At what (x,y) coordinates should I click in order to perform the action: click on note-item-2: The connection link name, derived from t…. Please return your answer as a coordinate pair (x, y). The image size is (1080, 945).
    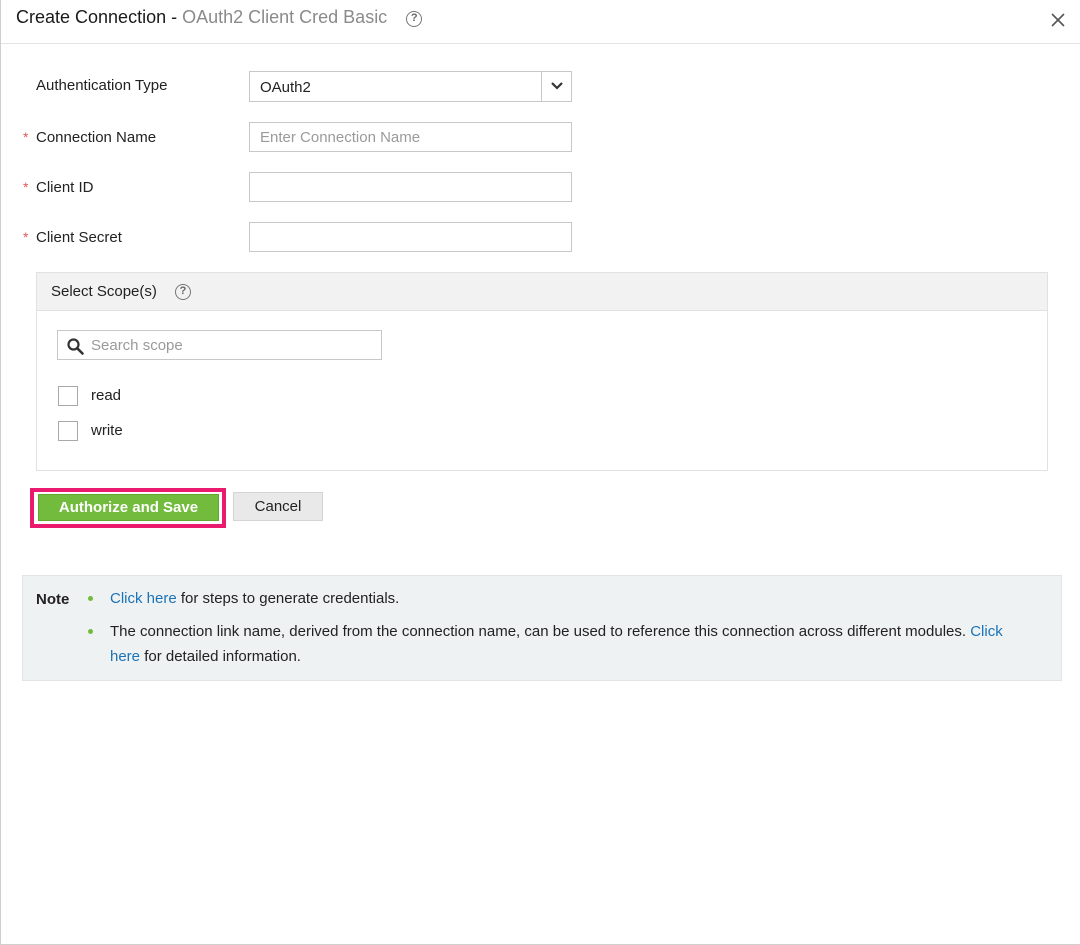
    Looking at the image, I should click on (553, 644).